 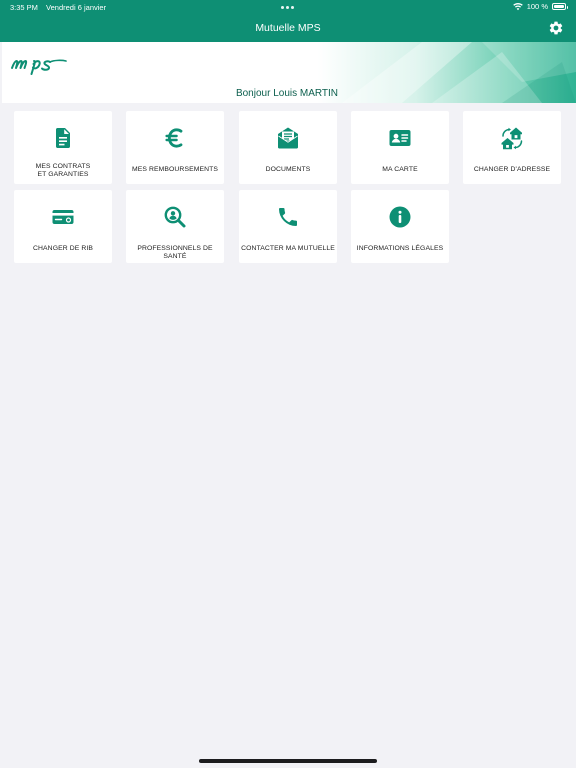 I want to click on tile-label-line2: ET GARANTIES, so click(x=63, y=174).